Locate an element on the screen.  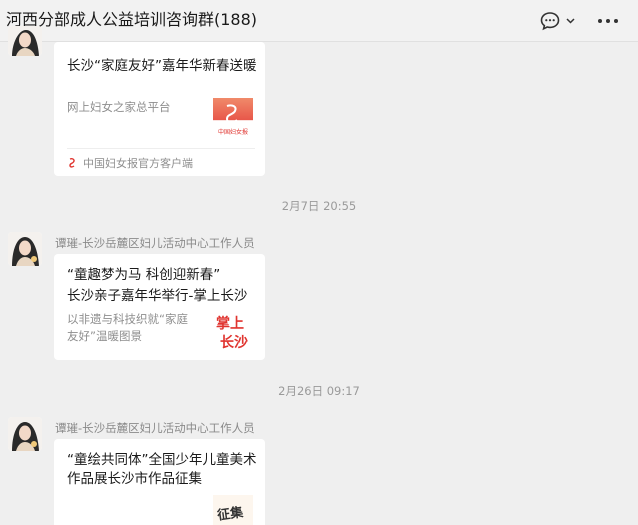
card-title: 长沙“家庭友好”嘉年华新春送暖 is located at coordinates (162, 66).